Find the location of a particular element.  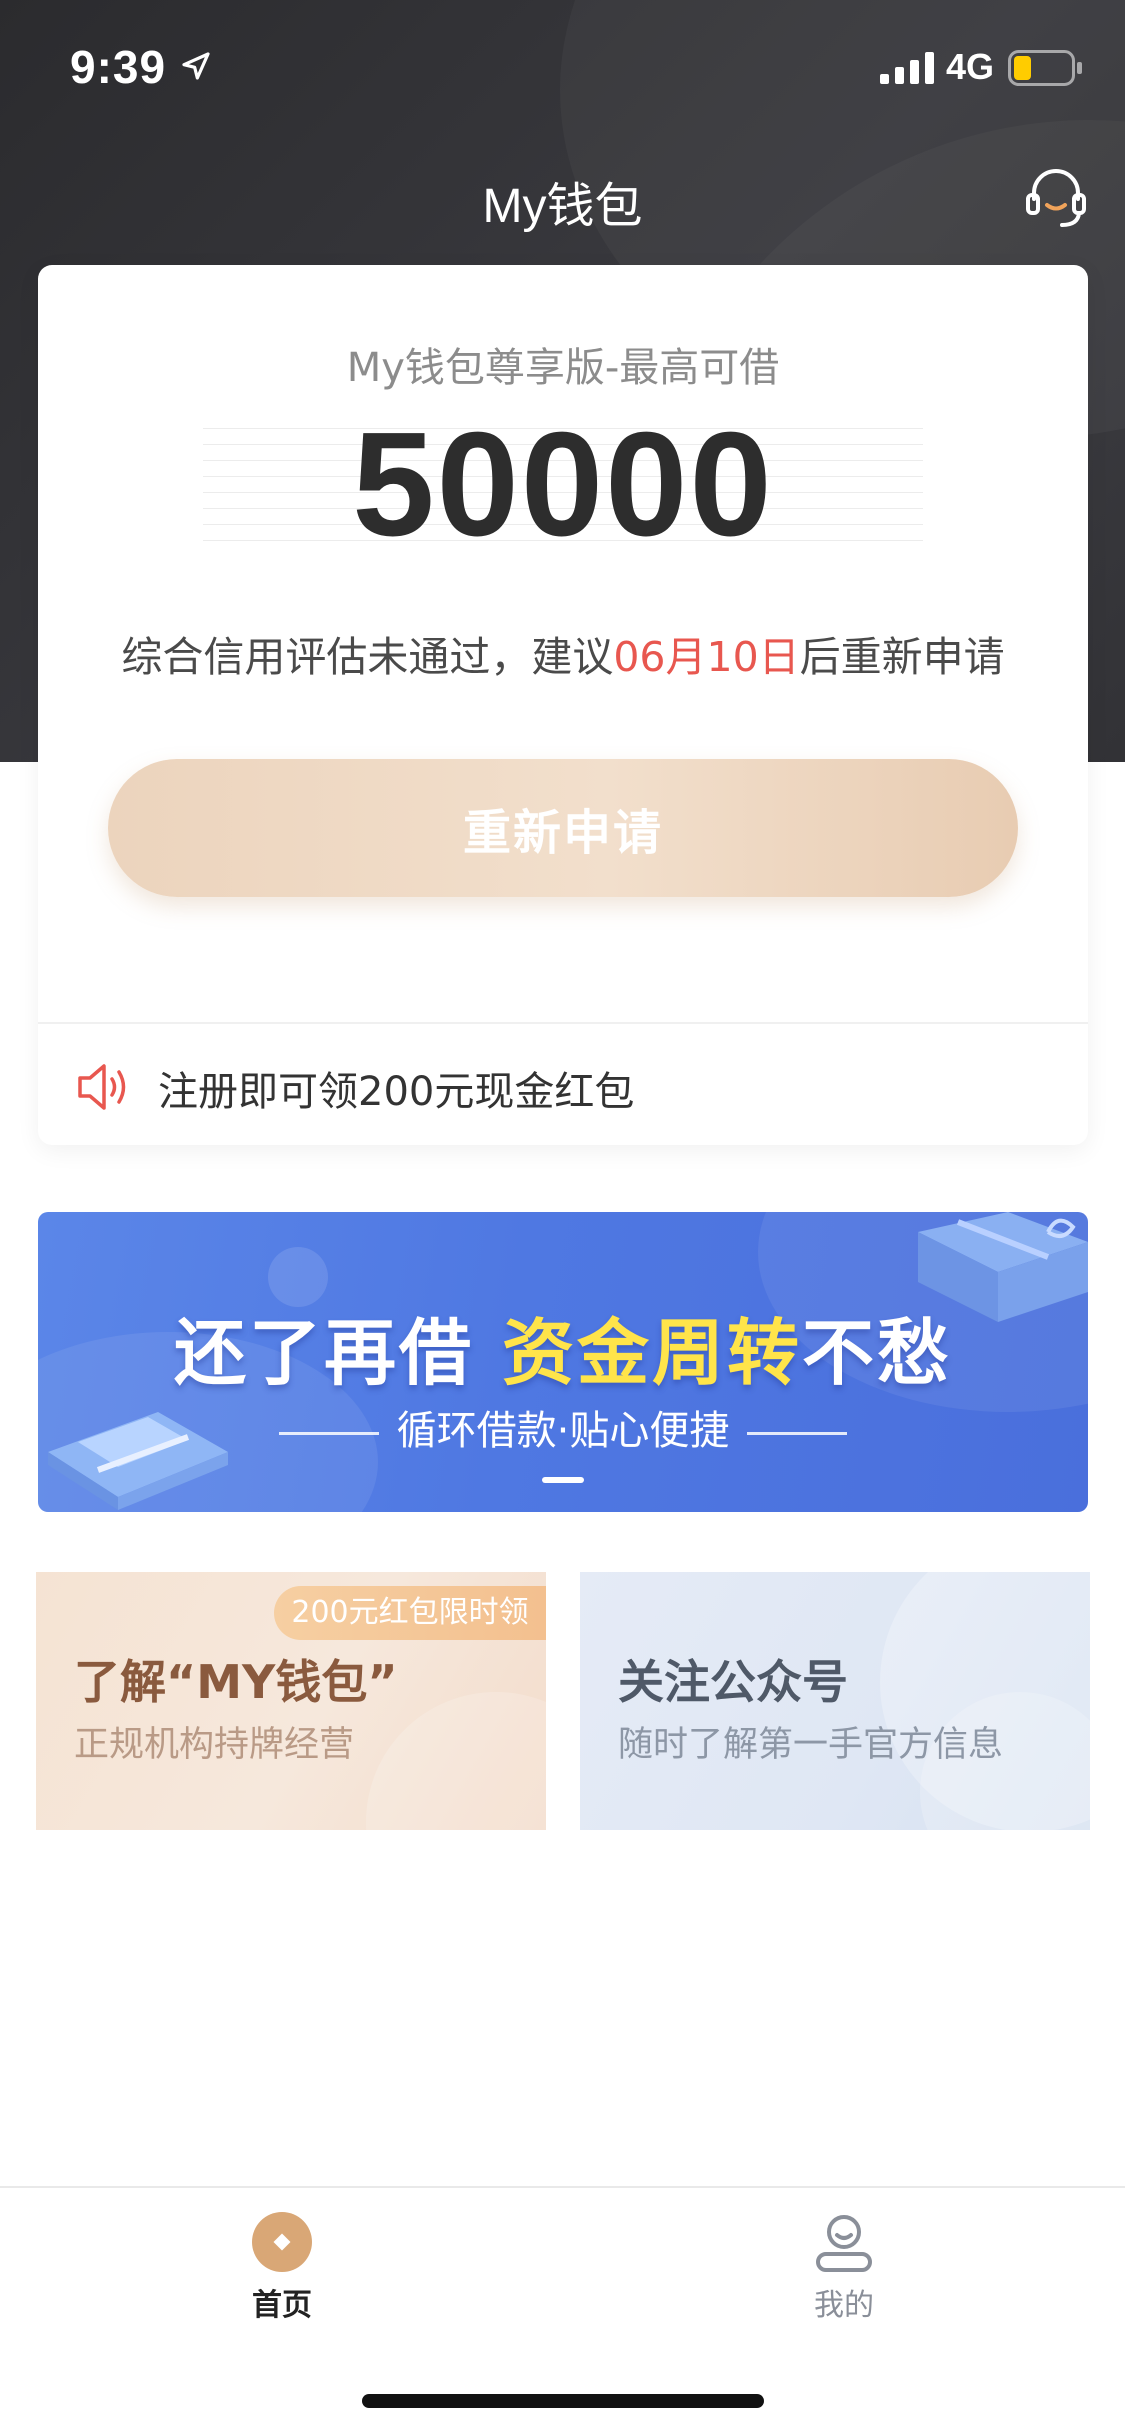

reapply-button: 重新申请 is located at coordinates (563, 828).